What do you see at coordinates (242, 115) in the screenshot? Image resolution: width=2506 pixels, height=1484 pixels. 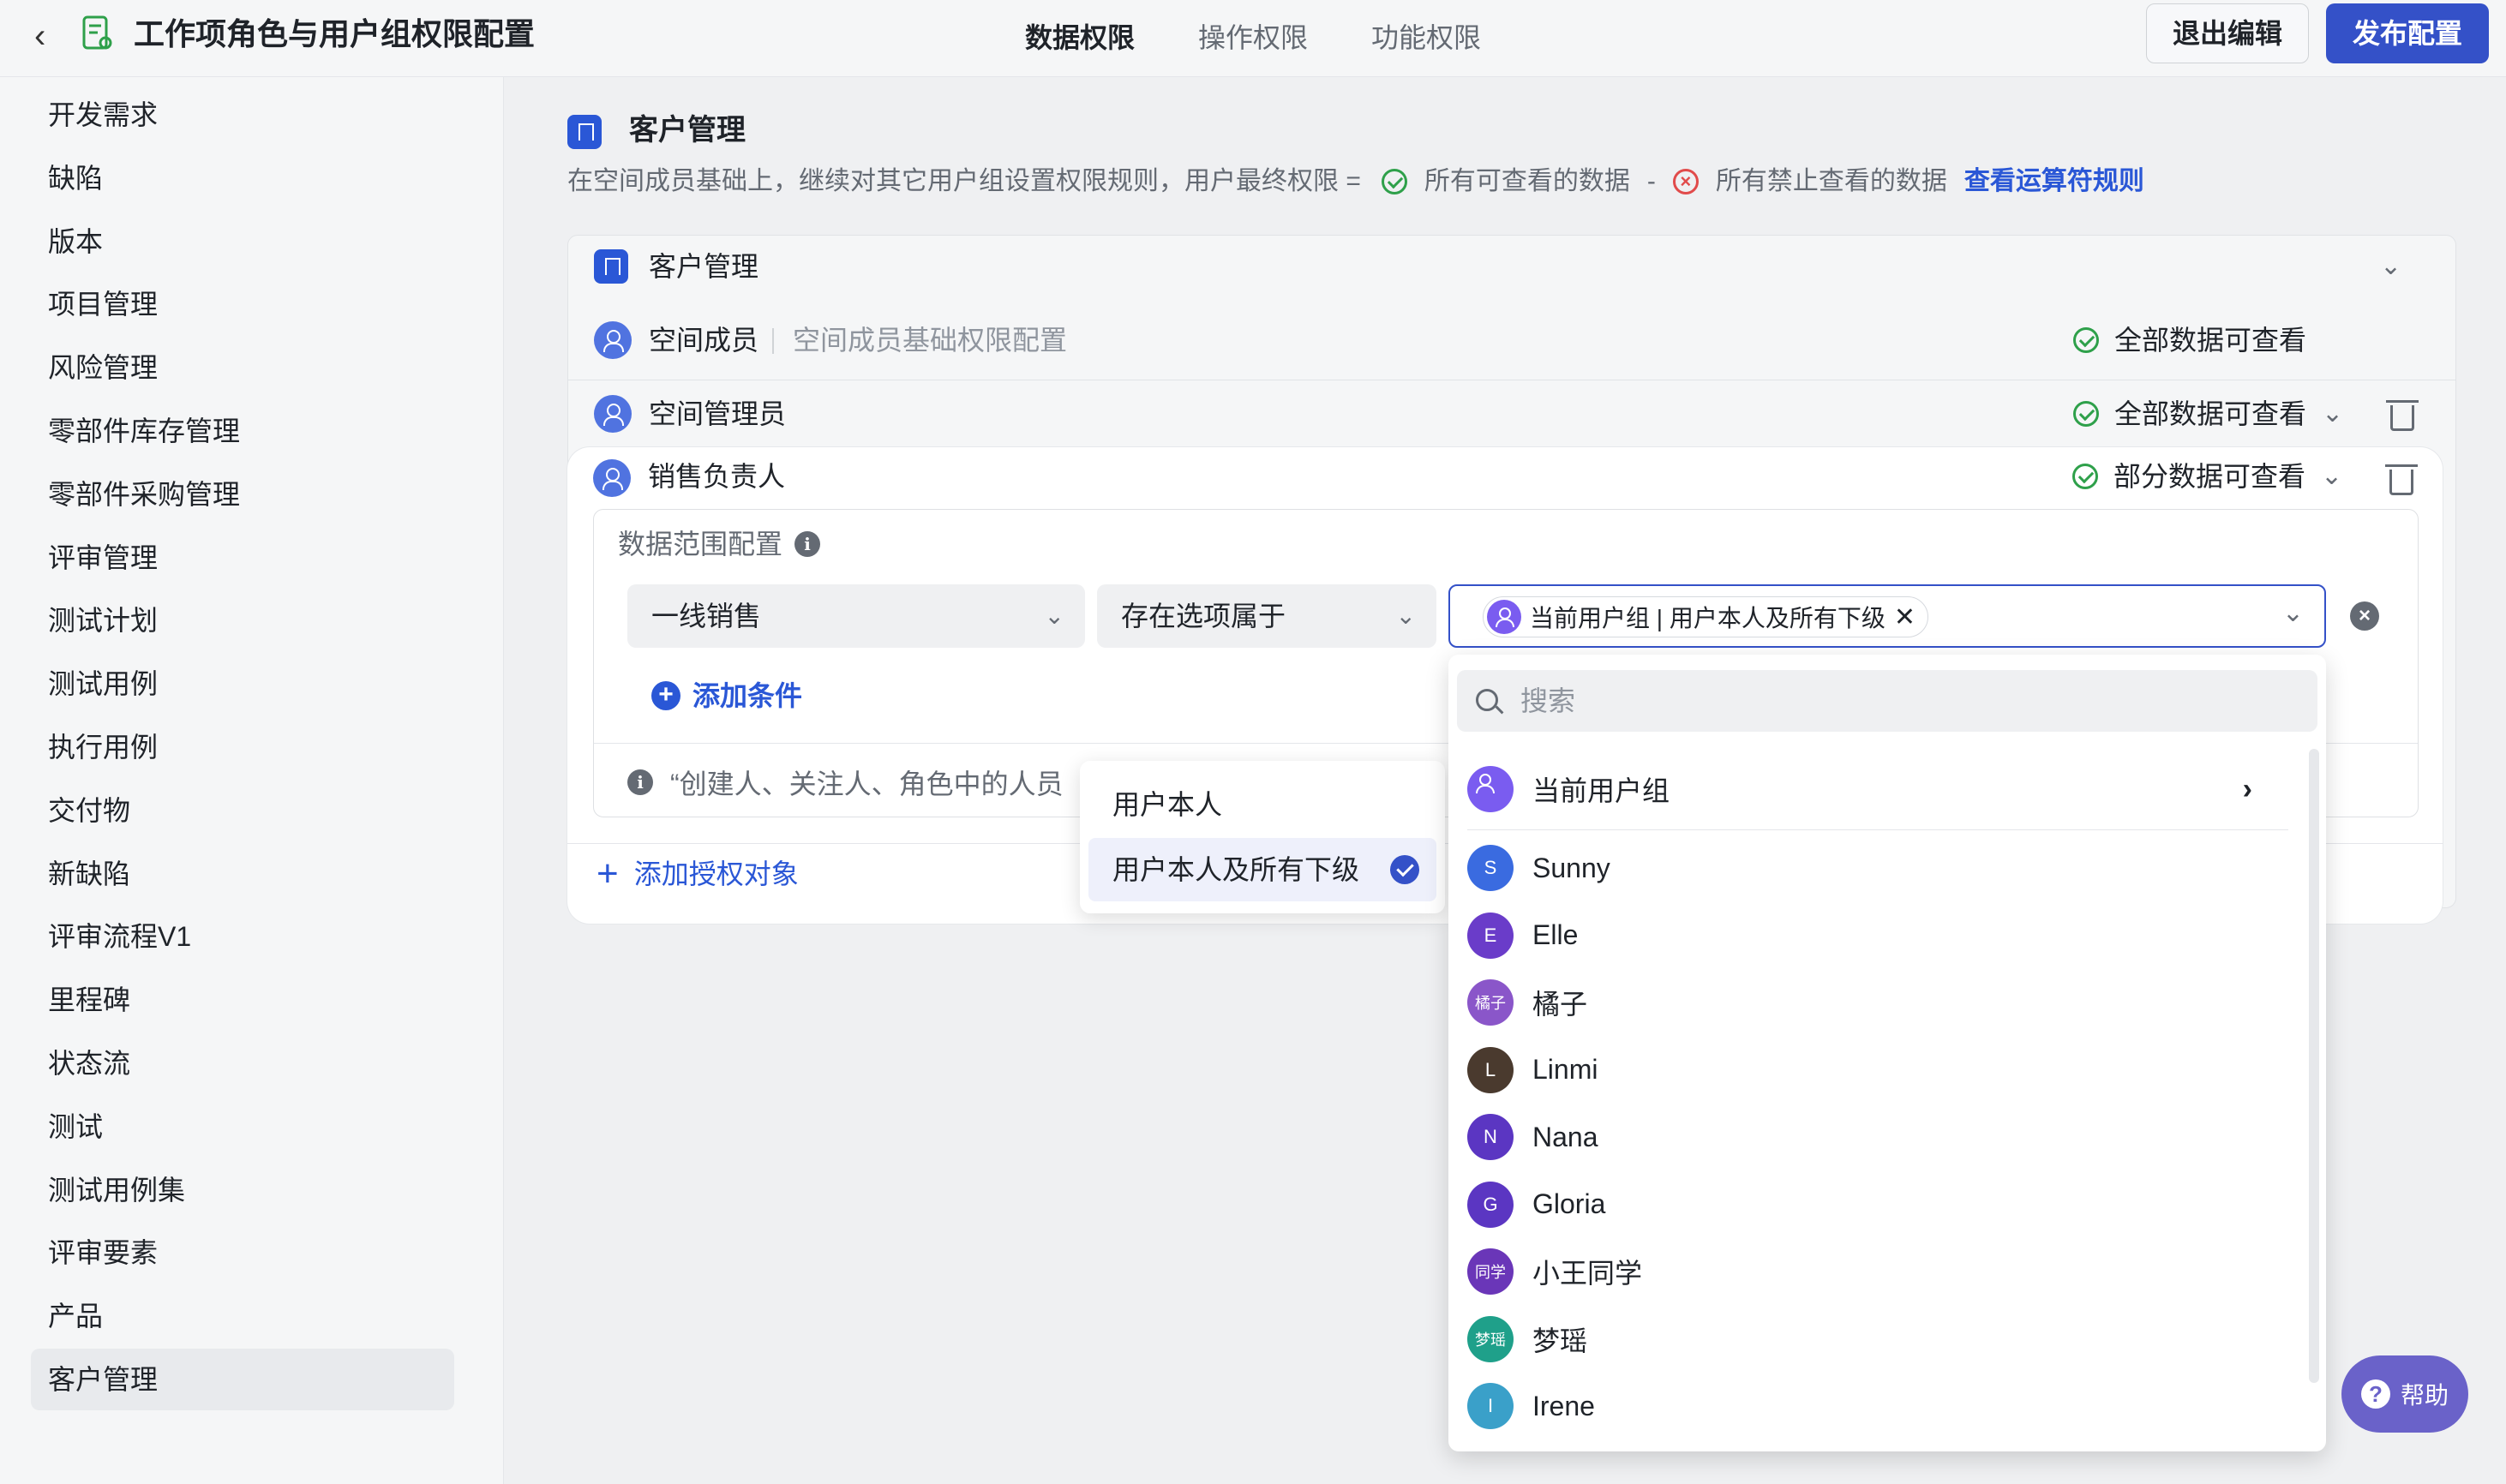 I see `sidebar-item: 开发需求` at bounding box center [242, 115].